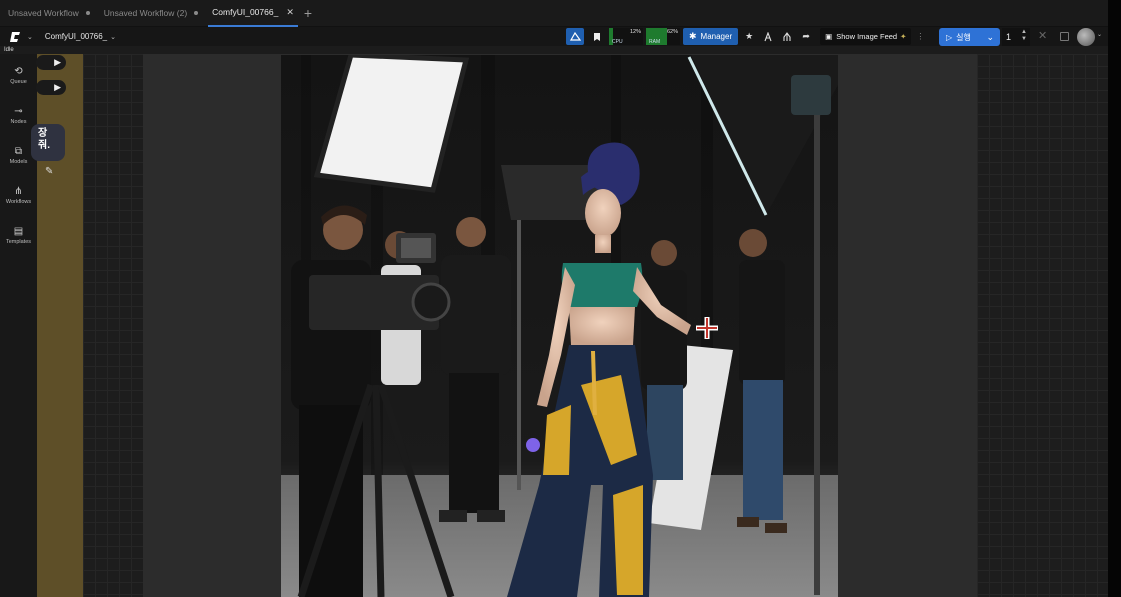  Describe the element at coordinates (18, 71) in the screenshot. I see `history-icon: ⟲` at that location.